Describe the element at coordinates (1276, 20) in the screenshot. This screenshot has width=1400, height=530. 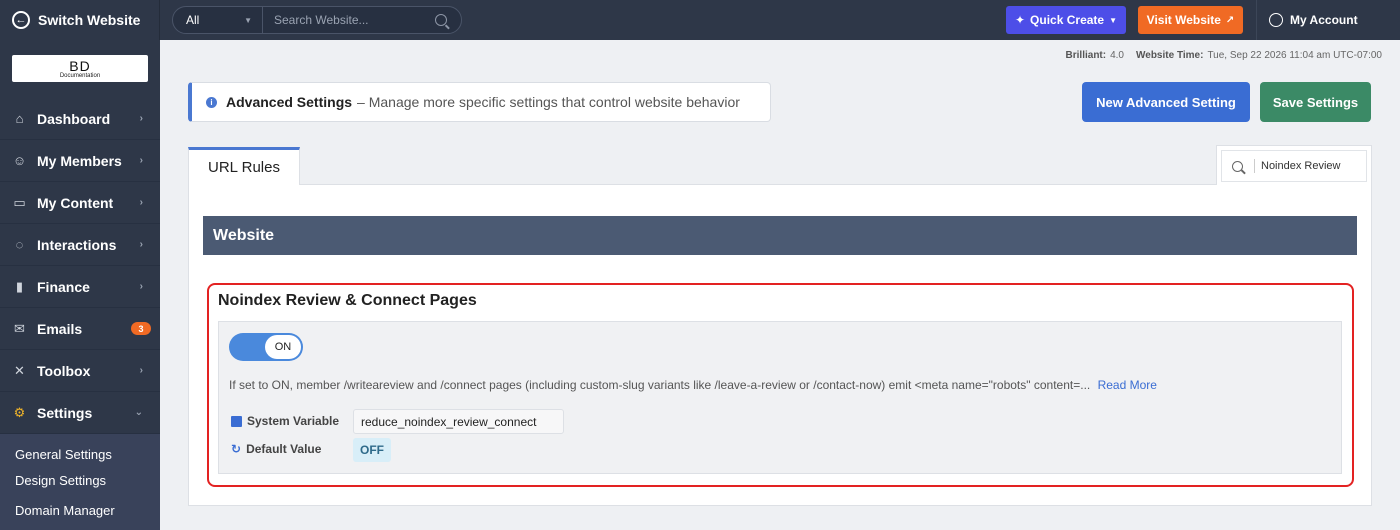
I see `user-icon` at that location.